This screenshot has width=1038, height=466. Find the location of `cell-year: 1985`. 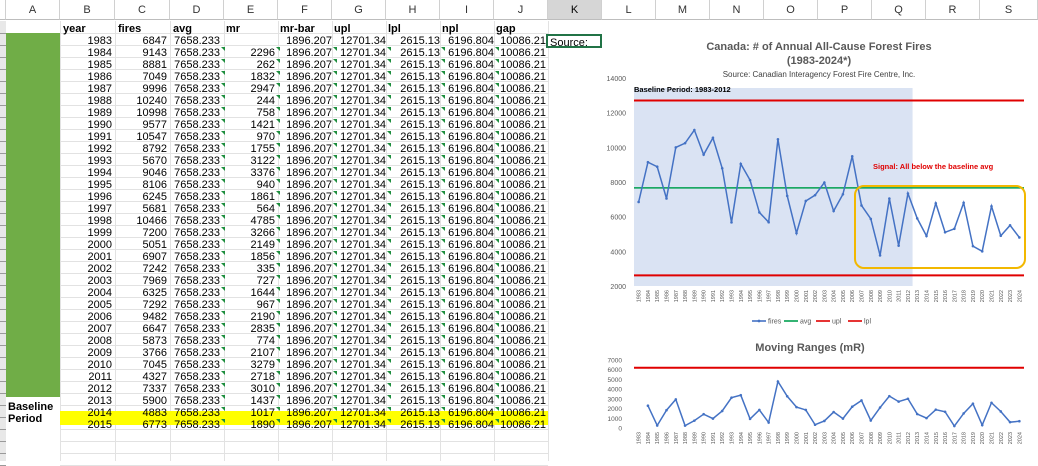

cell-year: 1985 is located at coordinates (100, 65).